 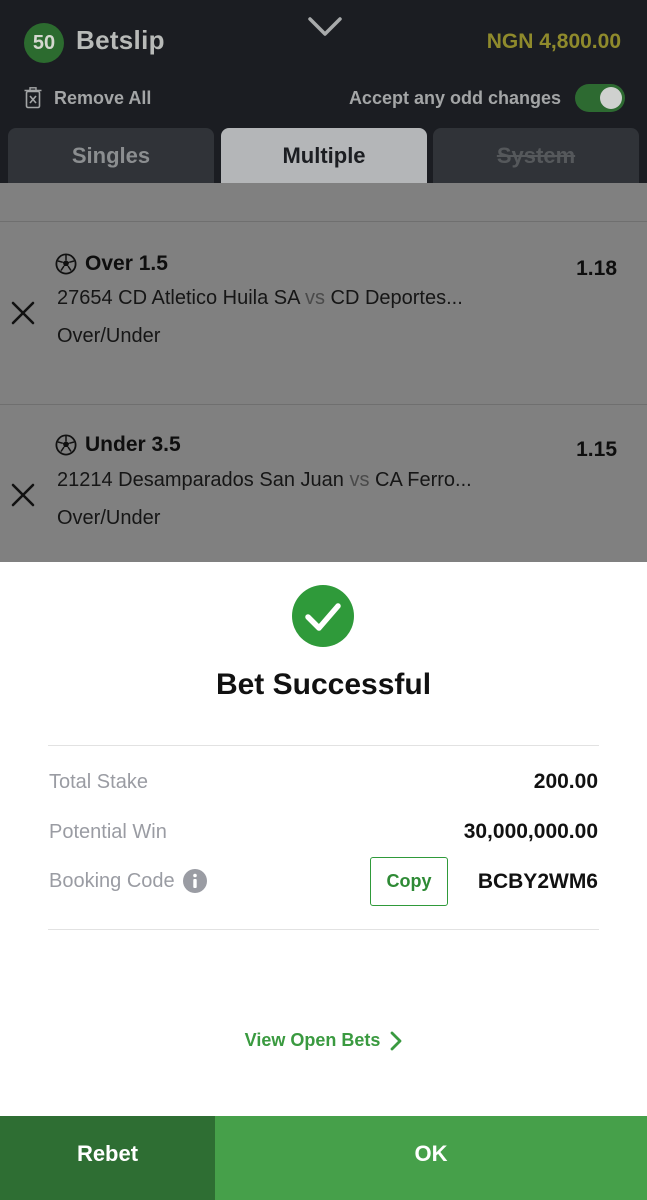 I want to click on copy-booking-code-button: Copy, so click(x=409, y=881).